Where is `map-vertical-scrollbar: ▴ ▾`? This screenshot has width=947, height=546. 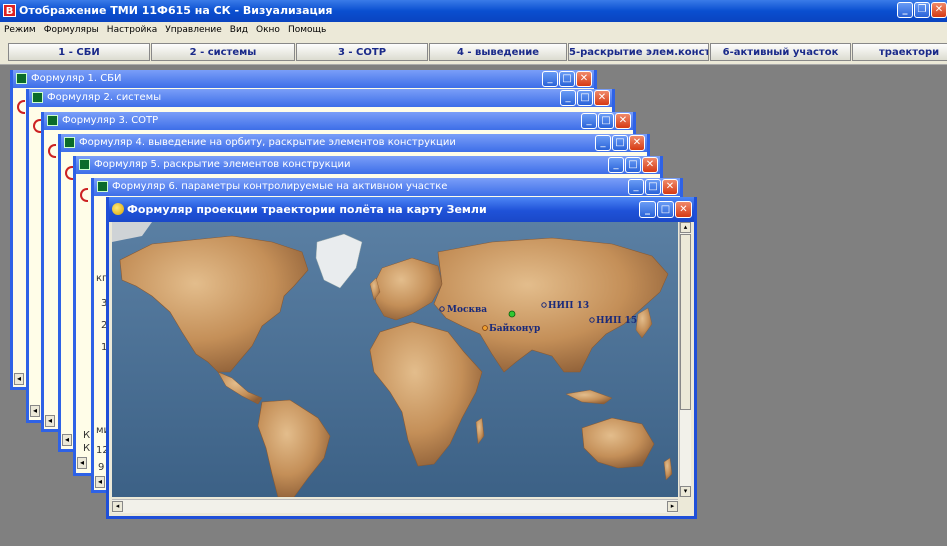
map-vertical-scrollbar: ▴ ▾ is located at coordinates (685, 359).